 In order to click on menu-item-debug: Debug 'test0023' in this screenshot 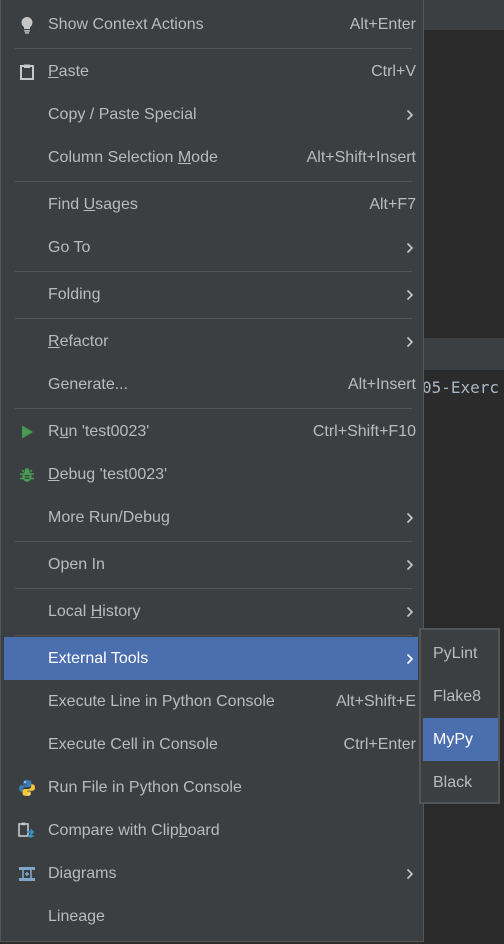, I will do `click(211, 474)`.